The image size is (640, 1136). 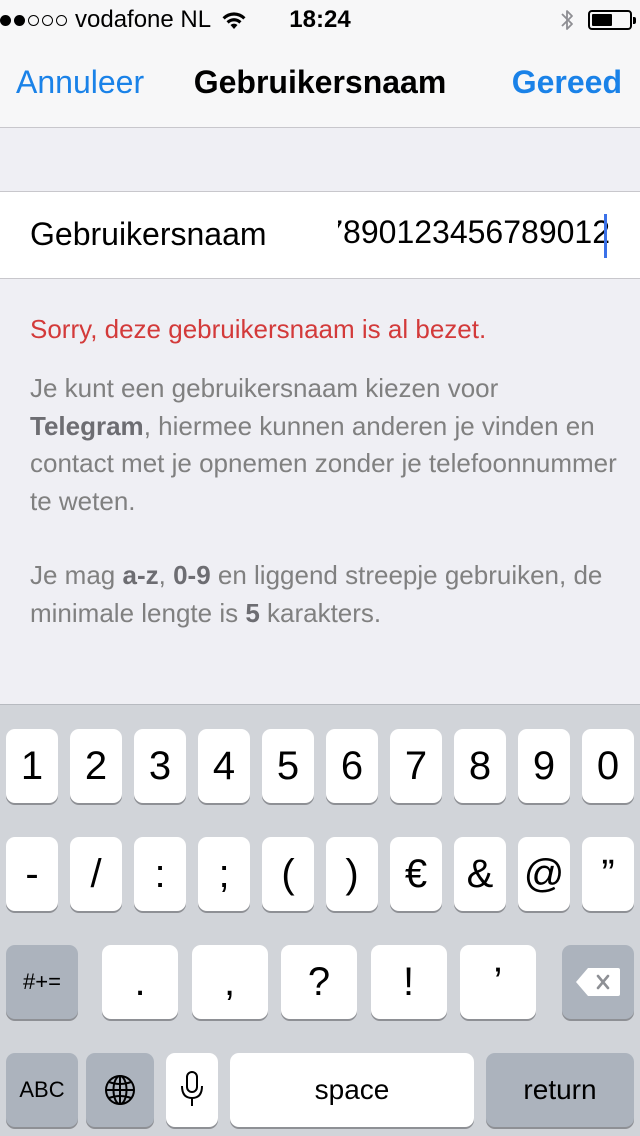 I want to click on key-row1-9: 0, so click(x=608, y=766).